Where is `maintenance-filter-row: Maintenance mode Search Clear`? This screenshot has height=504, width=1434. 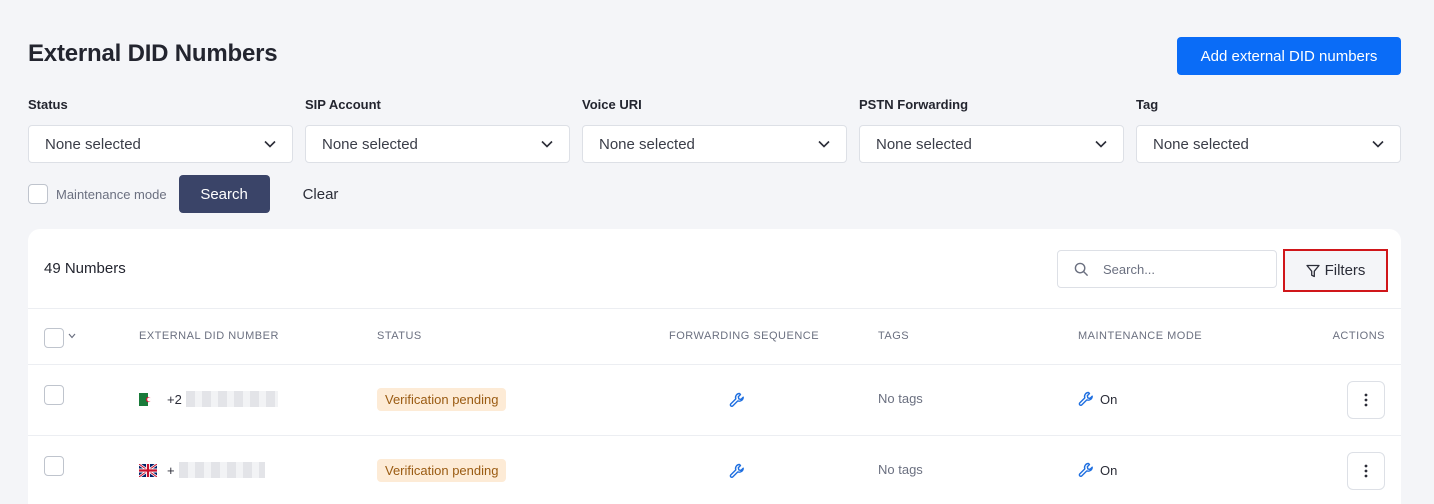 maintenance-filter-row: Maintenance mode Search Clear is located at coordinates (183, 194).